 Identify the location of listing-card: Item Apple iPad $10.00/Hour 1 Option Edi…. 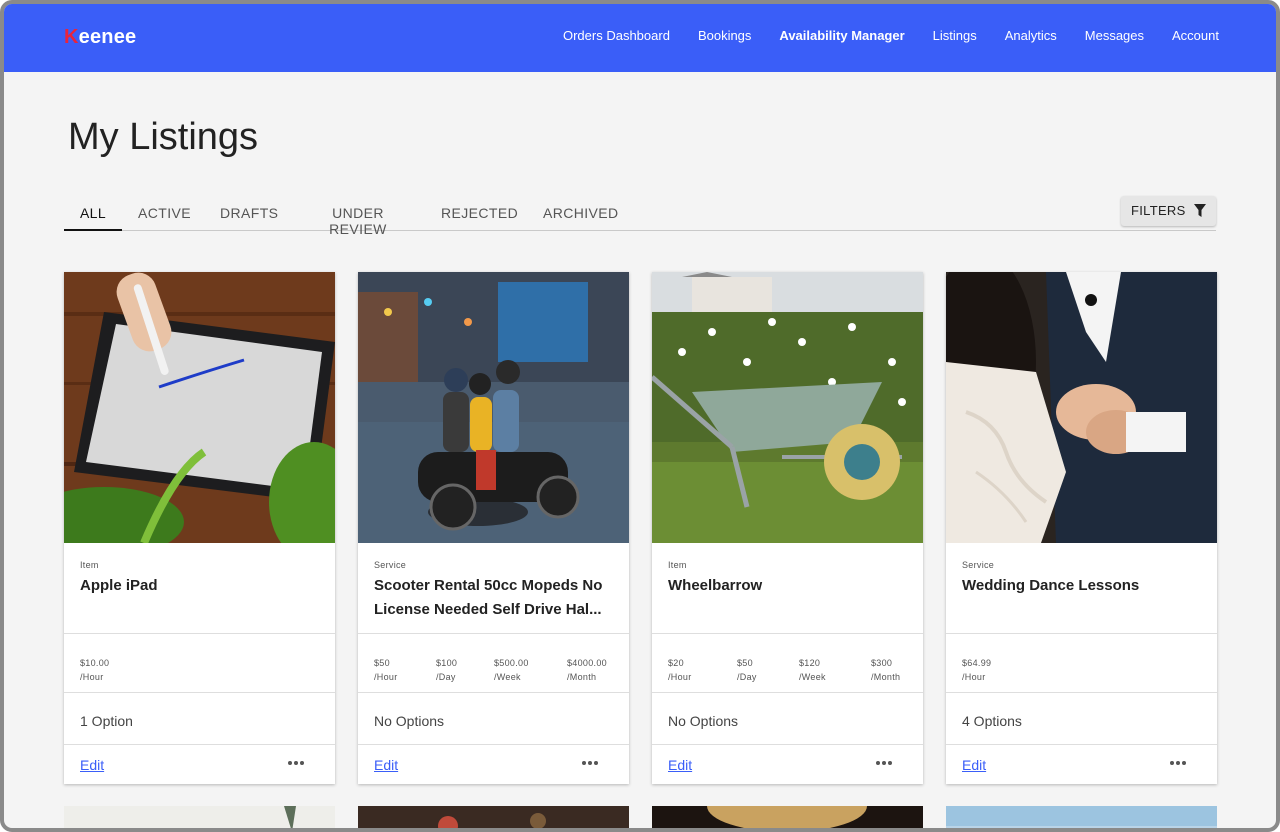
(199, 528).